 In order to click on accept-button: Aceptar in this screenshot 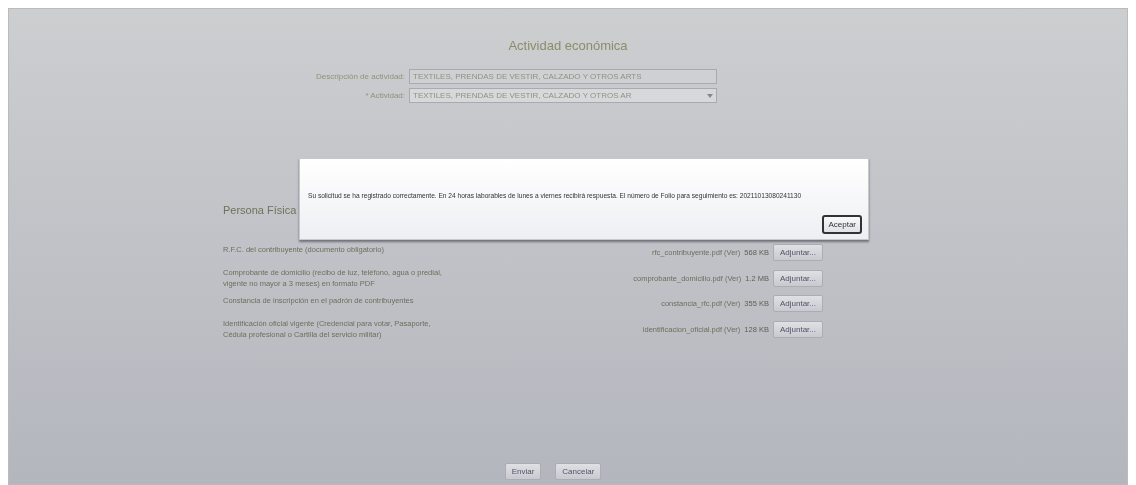, I will do `click(842, 224)`.